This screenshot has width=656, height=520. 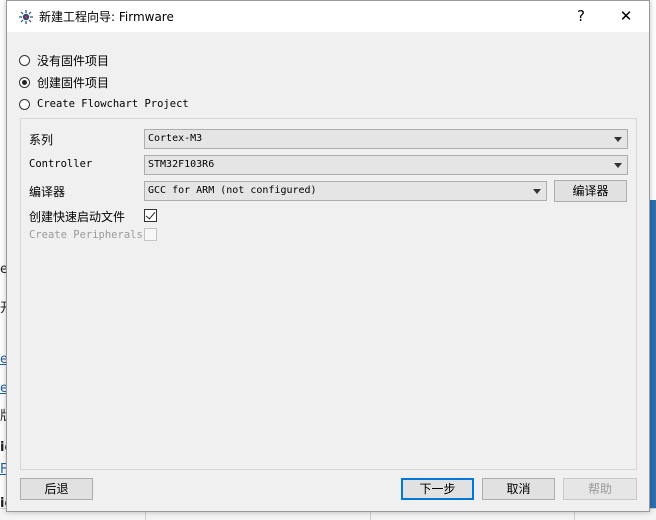 I want to click on controller-value: STM32F103R6, so click(x=181, y=164).